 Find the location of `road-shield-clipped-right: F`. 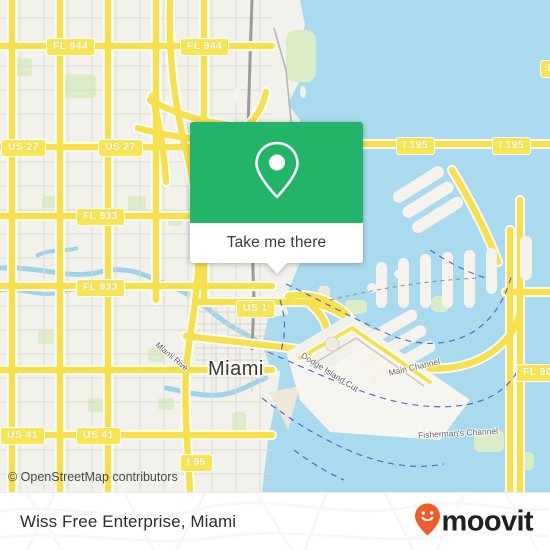

road-shield-clipped-right: F is located at coordinates (545, 69).